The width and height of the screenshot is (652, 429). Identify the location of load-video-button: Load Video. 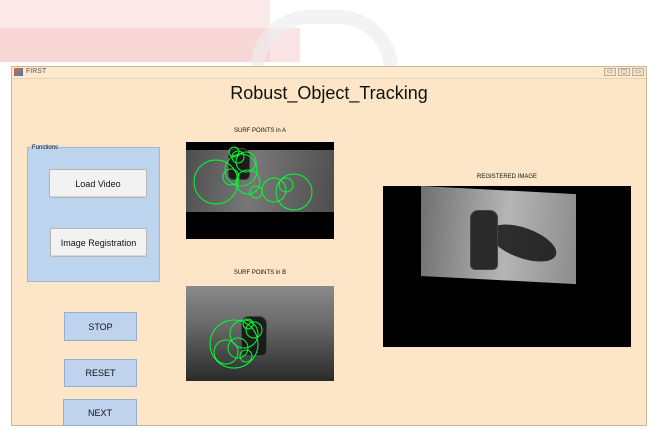
(98, 183).